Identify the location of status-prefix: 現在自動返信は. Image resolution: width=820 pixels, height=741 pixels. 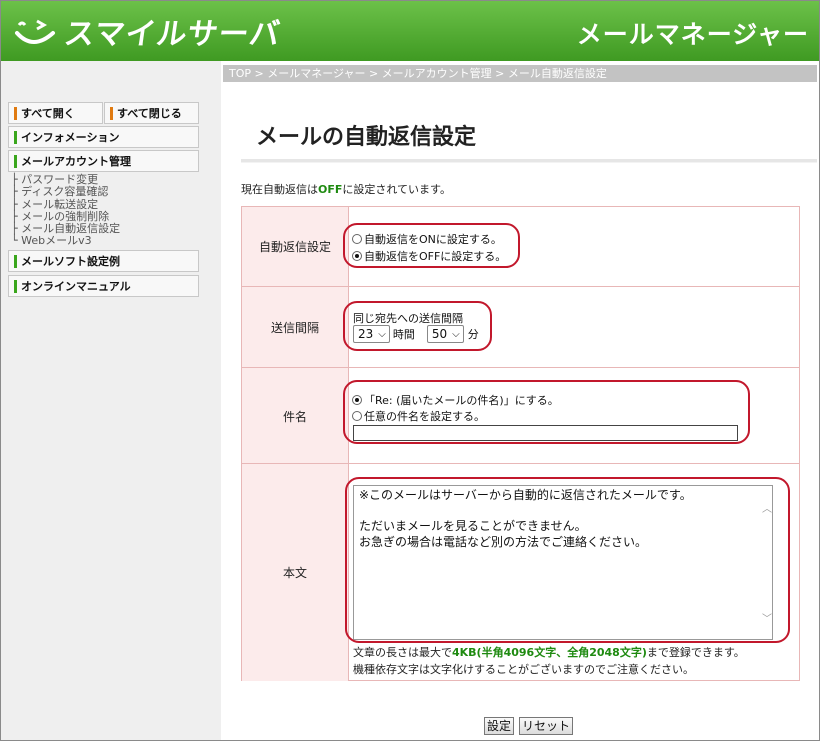
(279, 189).